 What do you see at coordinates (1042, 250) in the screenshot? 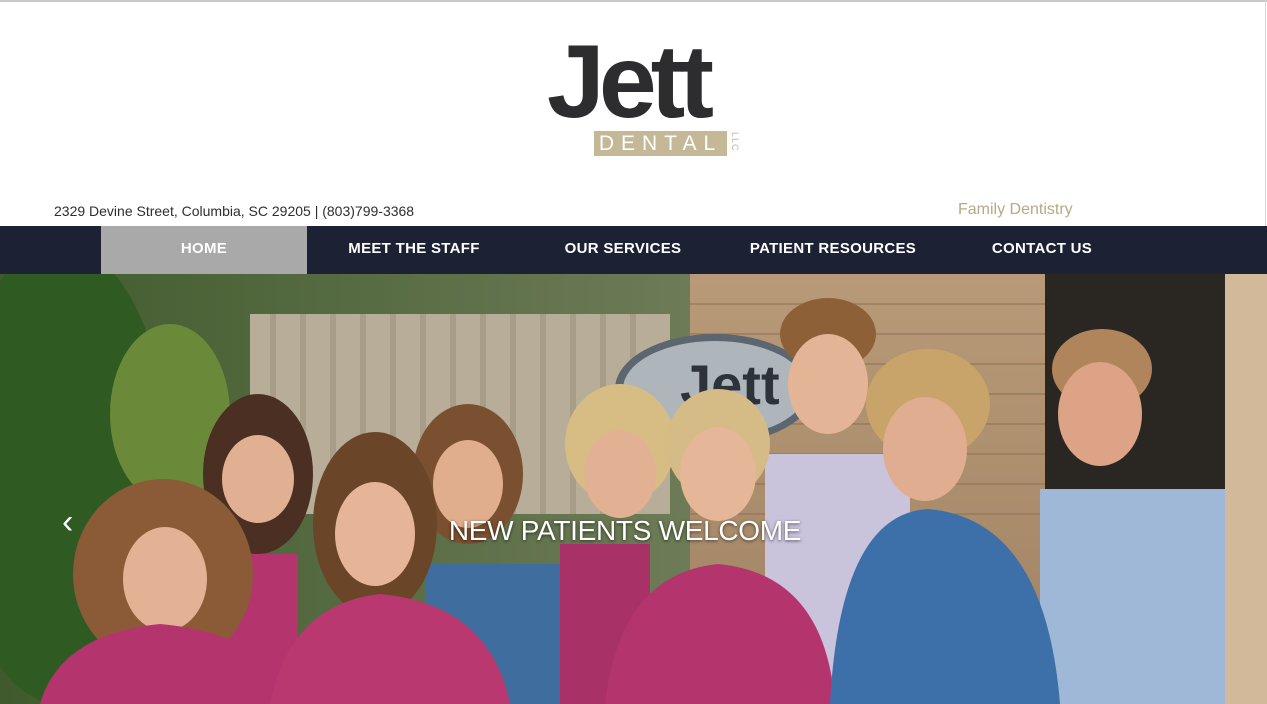
I see `nav-contact-us: CONTACT US` at bounding box center [1042, 250].